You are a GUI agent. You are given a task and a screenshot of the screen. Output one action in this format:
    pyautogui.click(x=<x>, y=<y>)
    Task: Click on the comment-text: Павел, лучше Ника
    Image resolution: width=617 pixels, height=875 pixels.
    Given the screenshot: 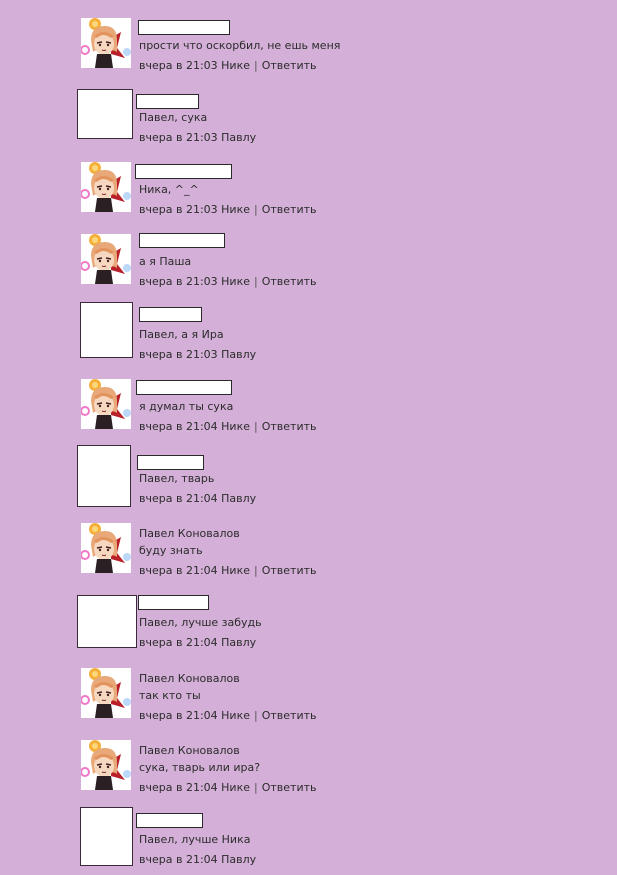 What is the action you would take?
    pyautogui.click(x=195, y=839)
    